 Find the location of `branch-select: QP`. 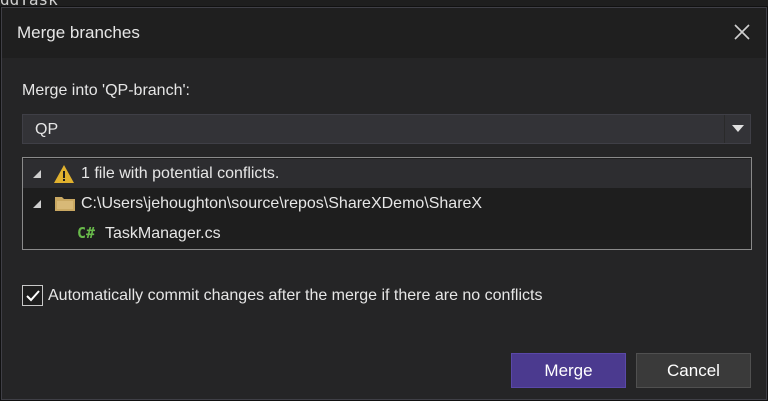

branch-select: QP is located at coordinates (386, 129).